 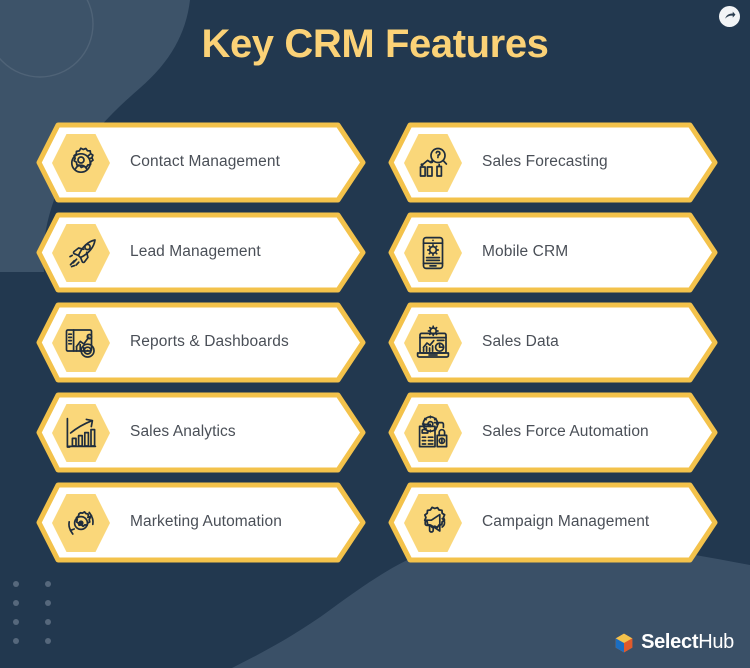 What do you see at coordinates (195, 252) in the screenshot?
I see `feature-label: Lead Management` at bounding box center [195, 252].